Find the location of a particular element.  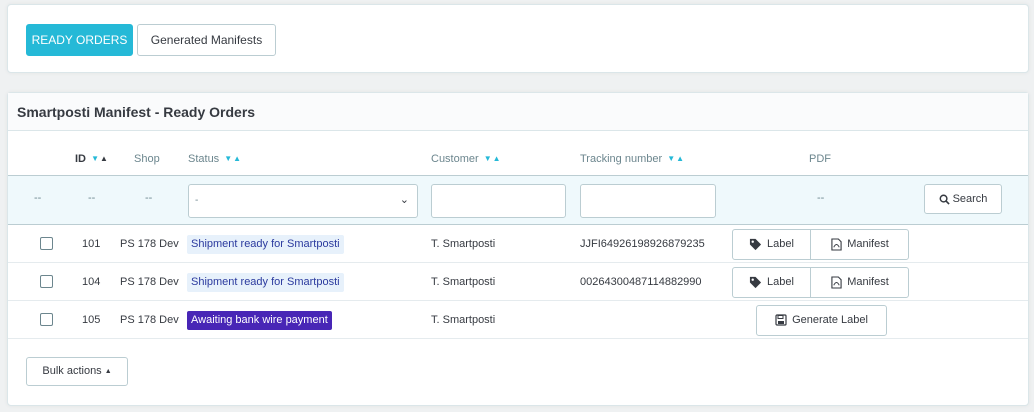

tab-generated-manifests: Generated Manifests is located at coordinates (206, 40).